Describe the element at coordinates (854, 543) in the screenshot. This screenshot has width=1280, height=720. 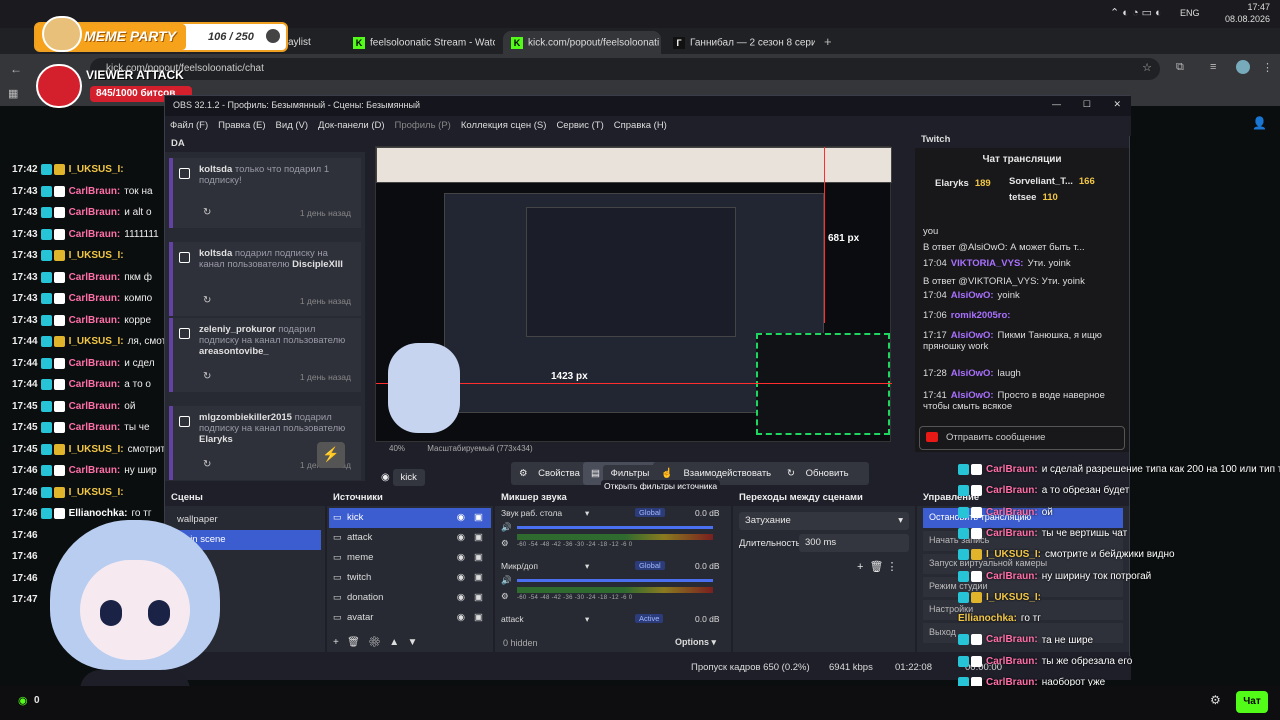
I see `duration-input: 300 ms` at that location.